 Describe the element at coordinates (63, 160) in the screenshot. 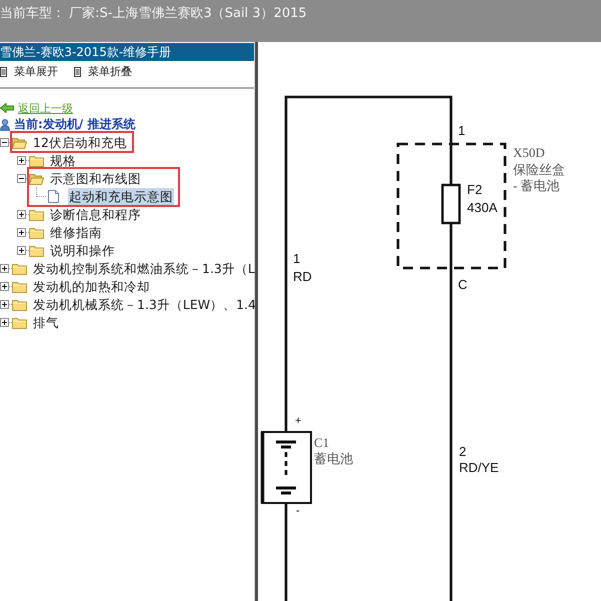

I see `tree-item: 规格` at that location.